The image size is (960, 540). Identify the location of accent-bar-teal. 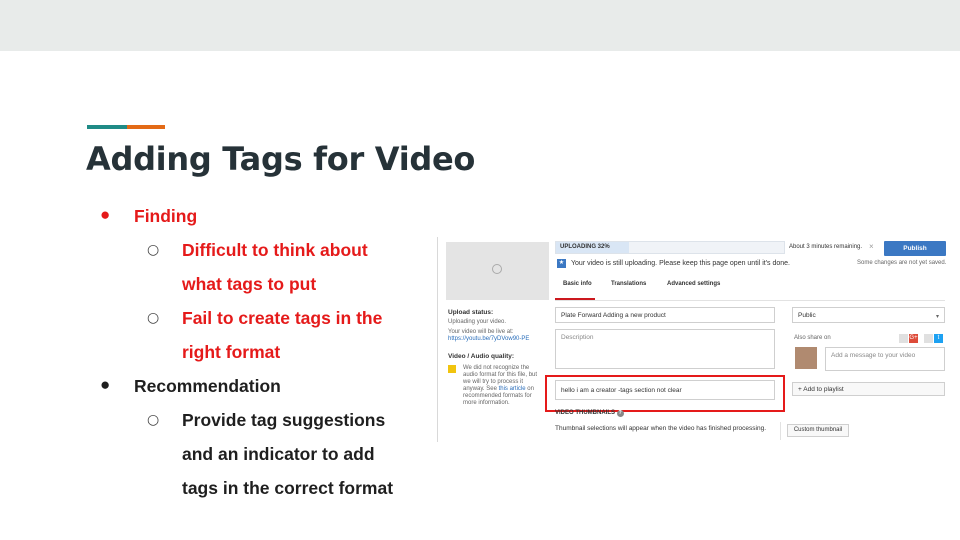
(107, 127).